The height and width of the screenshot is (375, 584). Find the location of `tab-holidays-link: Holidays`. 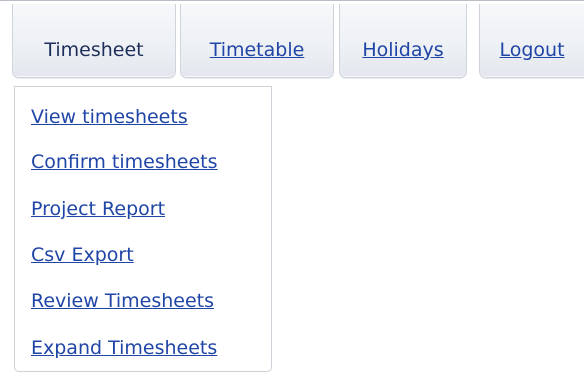

tab-holidays-link: Holidays is located at coordinates (402, 50).